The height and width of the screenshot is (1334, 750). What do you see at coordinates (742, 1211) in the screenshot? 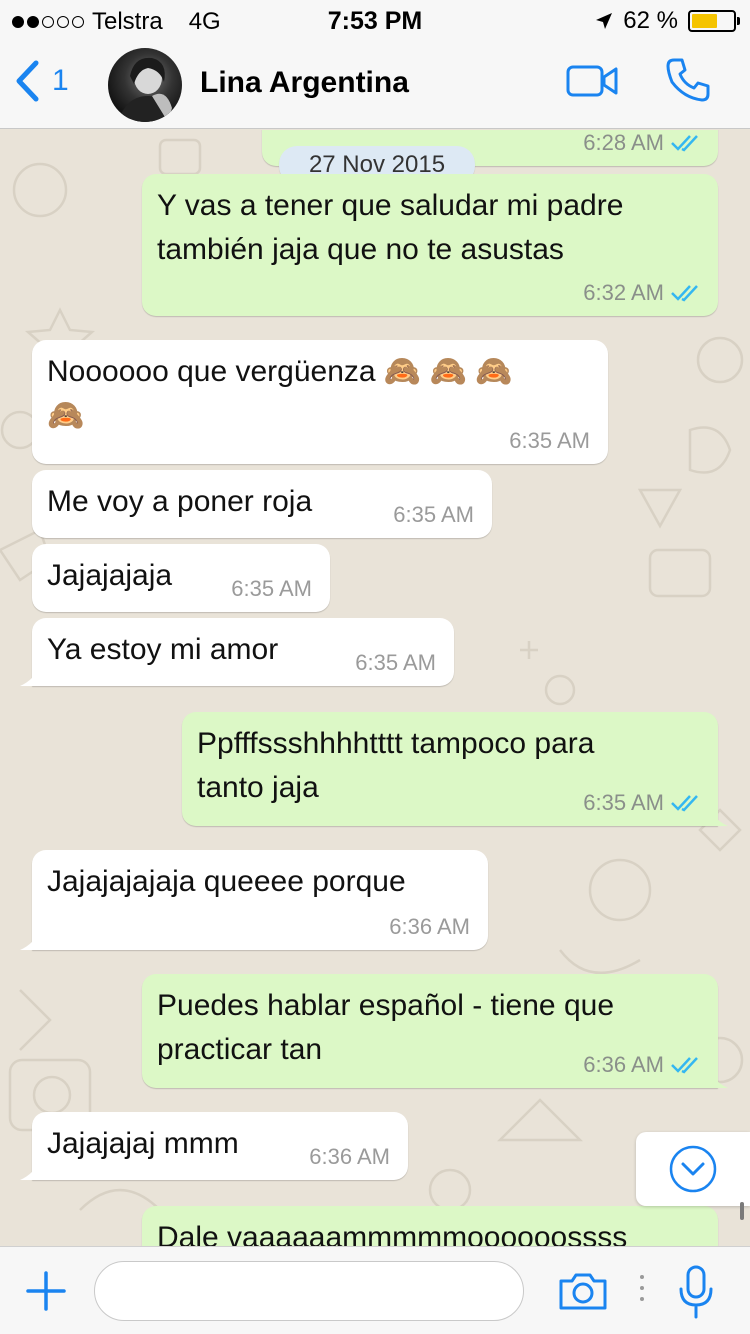
I see `scrollbar-thumb` at bounding box center [742, 1211].